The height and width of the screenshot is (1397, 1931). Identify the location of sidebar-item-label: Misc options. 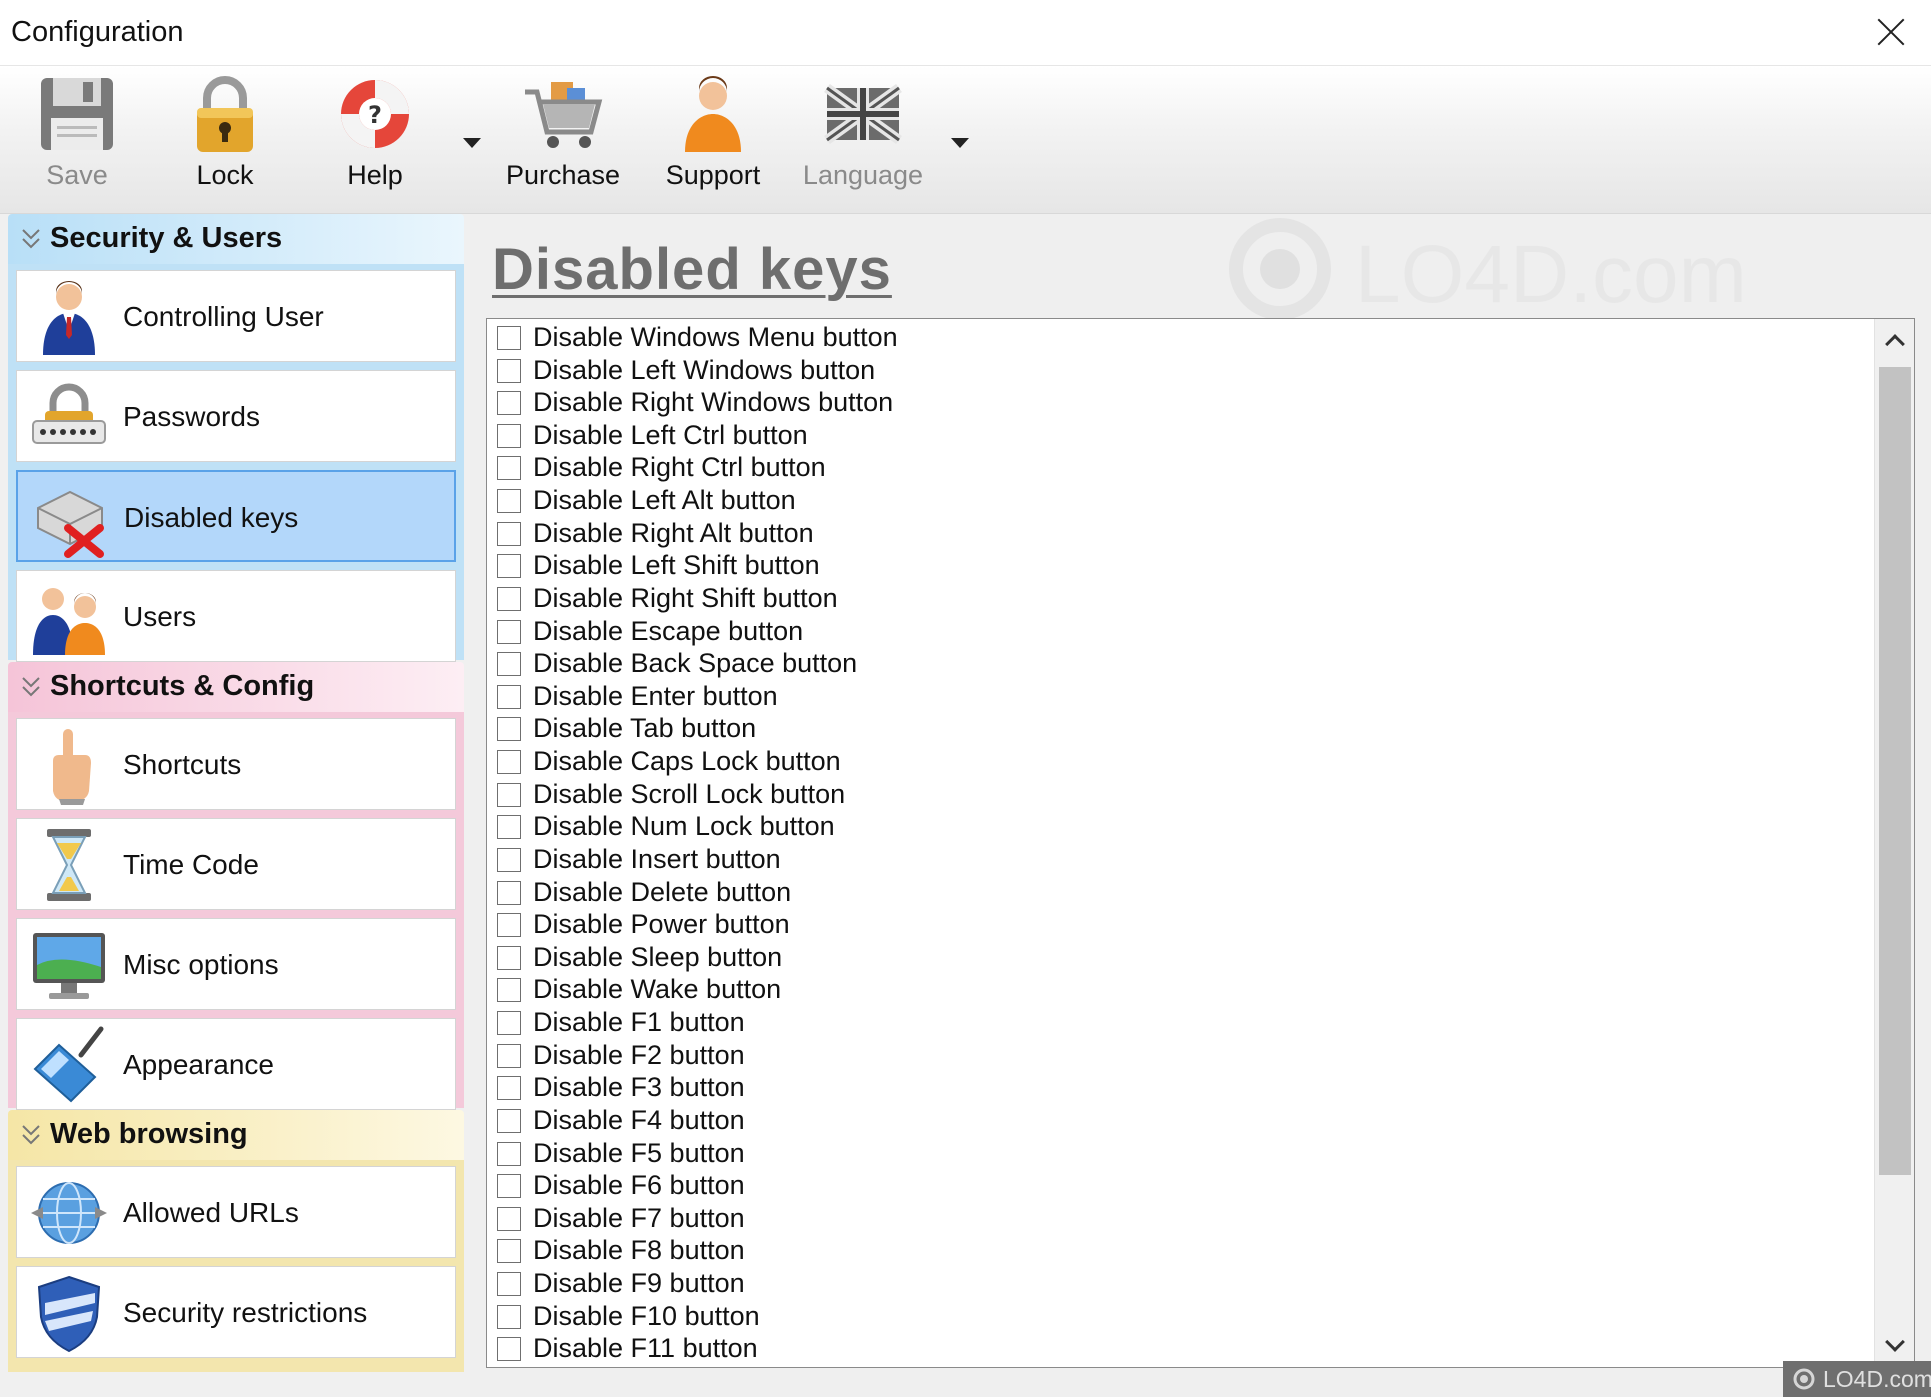
(201, 964).